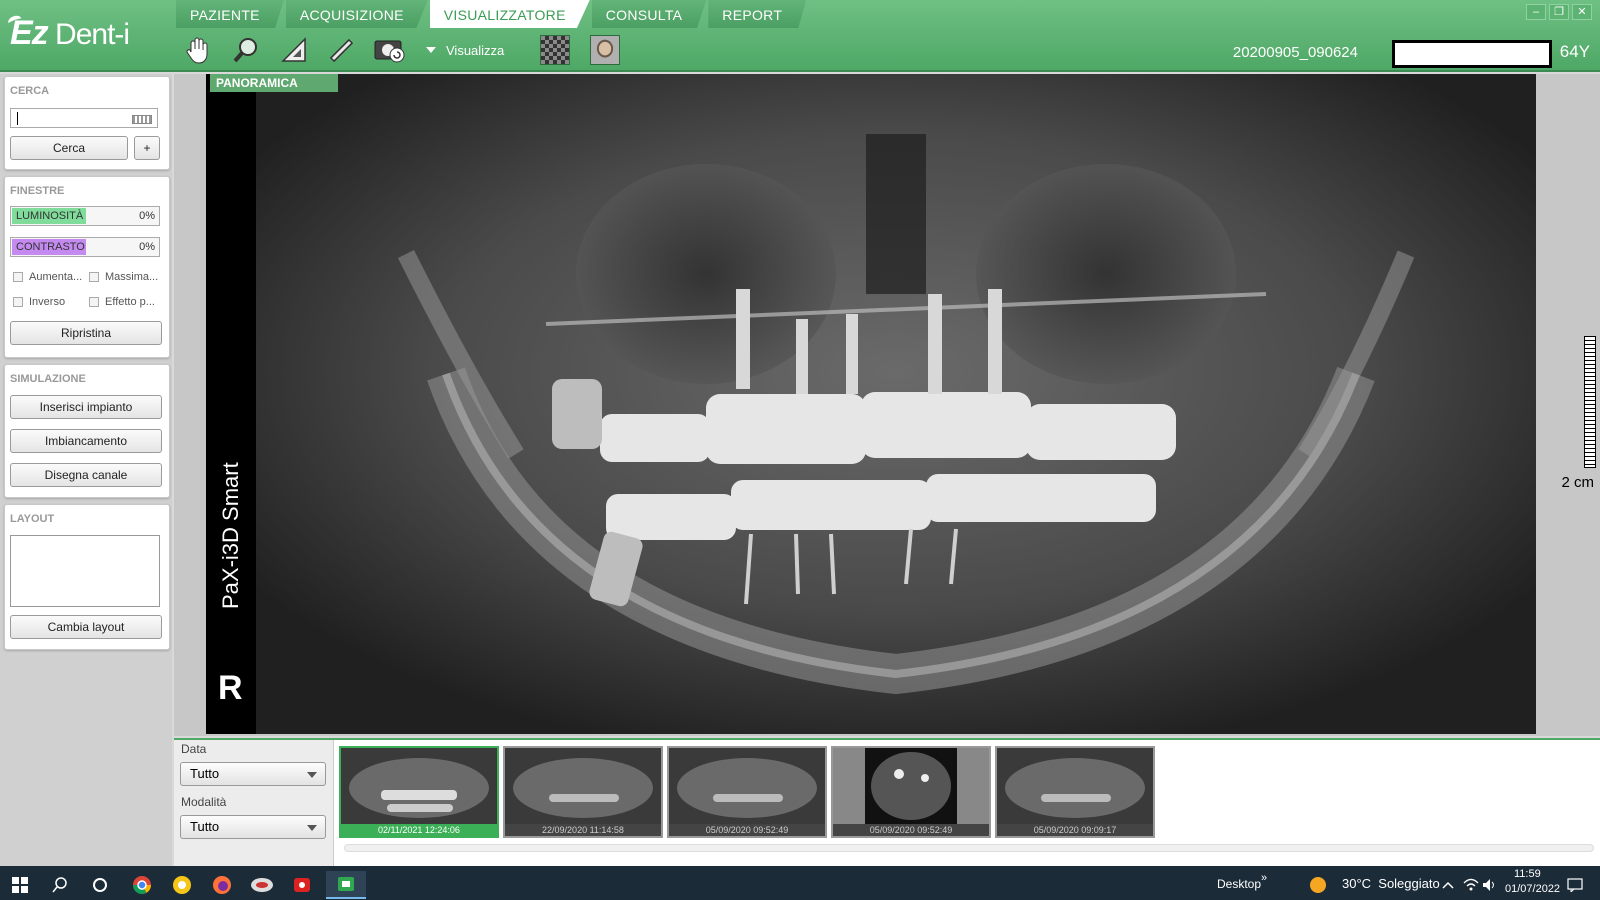 The image size is (1600, 900). I want to click on simulation-title: SIMULAZIONE, so click(48, 379).